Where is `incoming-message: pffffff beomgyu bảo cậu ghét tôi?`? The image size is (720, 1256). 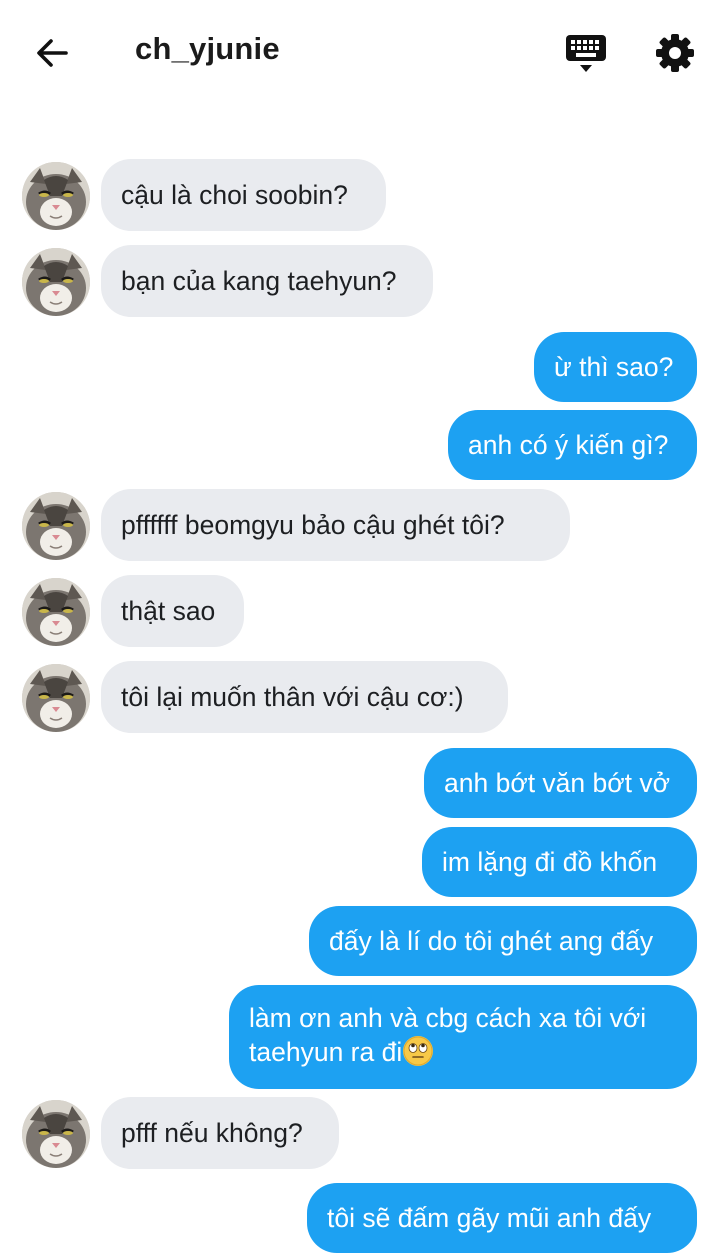
incoming-message: pffffff beomgyu bảo cậu ghét tôi? is located at coordinates (335, 525).